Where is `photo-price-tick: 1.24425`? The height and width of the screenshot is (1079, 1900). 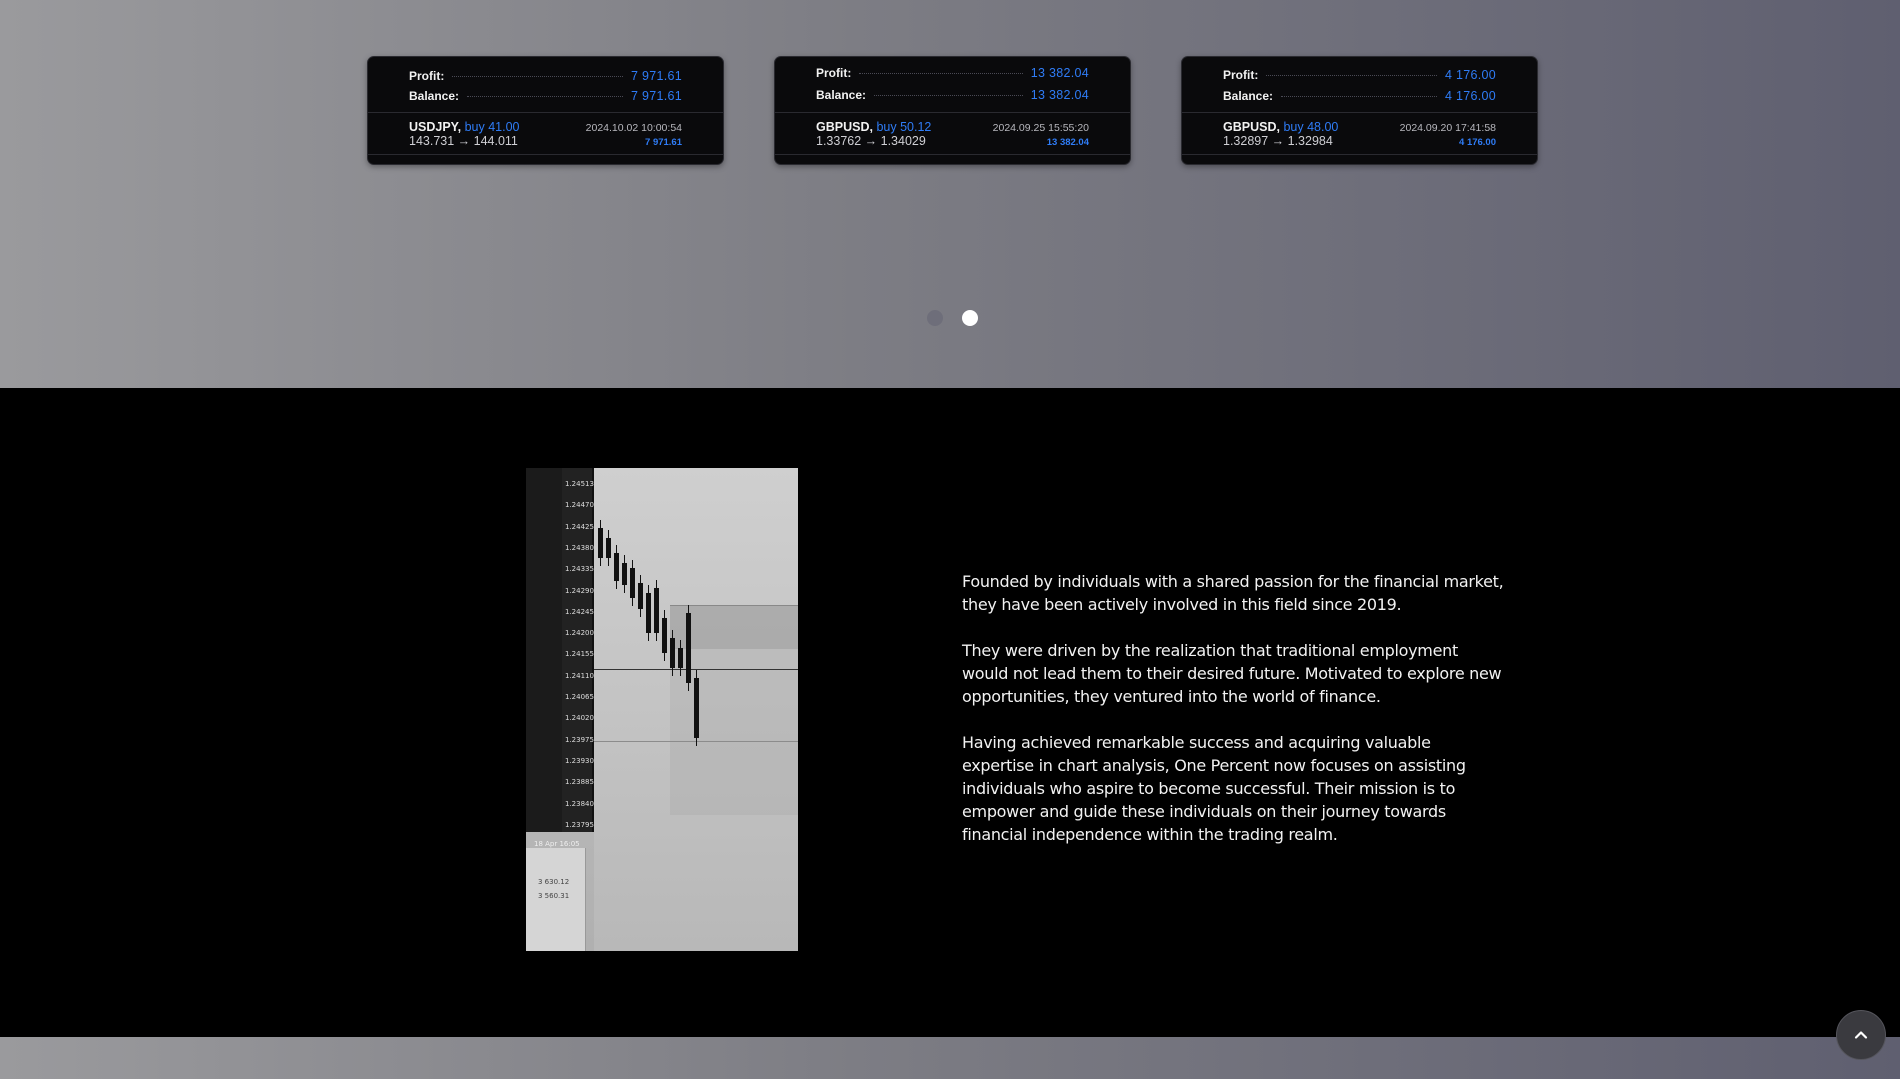
photo-price-tick: 1.24425 is located at coordinates (579, 526).